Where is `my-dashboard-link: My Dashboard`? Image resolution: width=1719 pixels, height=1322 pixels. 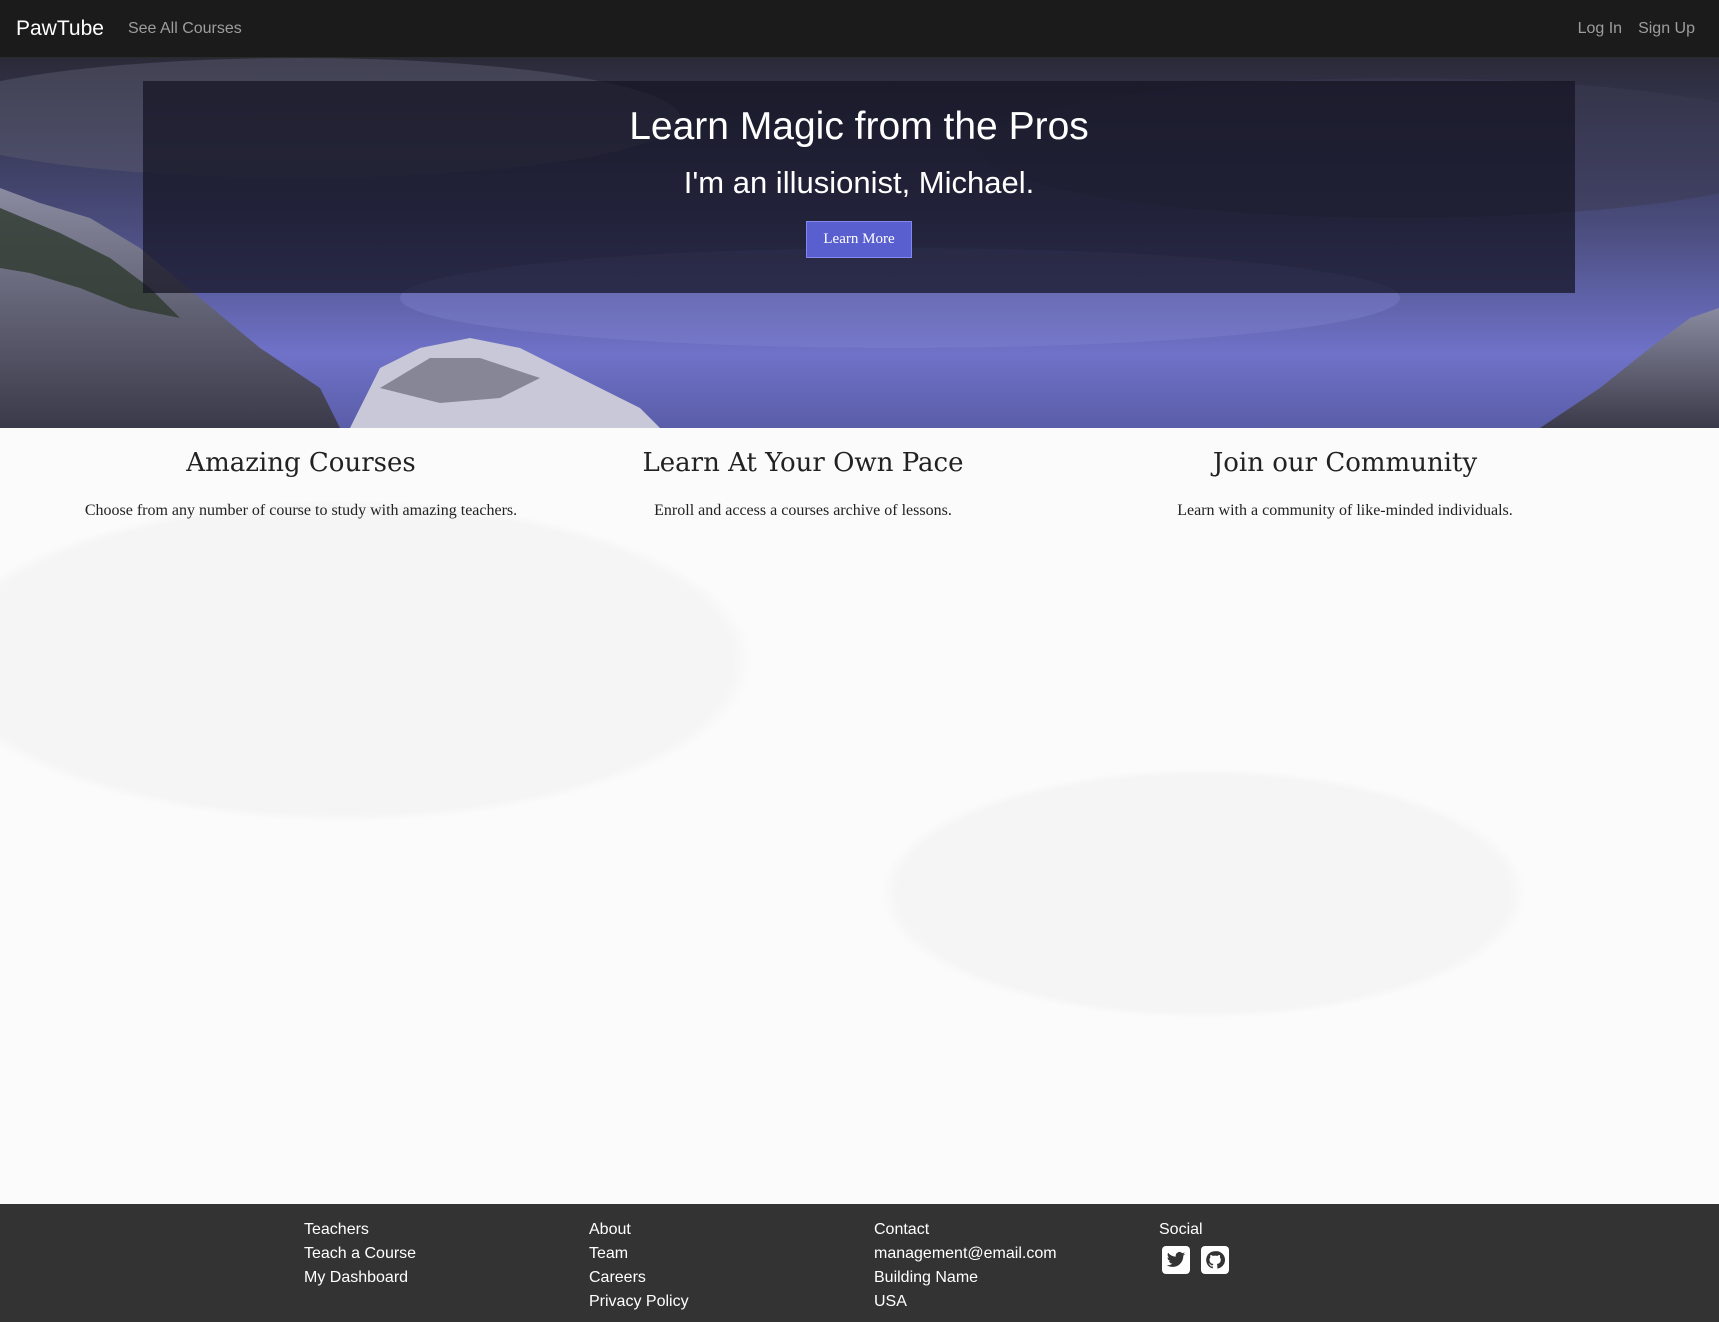 my-dashboard-link: My Dashboard is located at coordinates (360, 1278).